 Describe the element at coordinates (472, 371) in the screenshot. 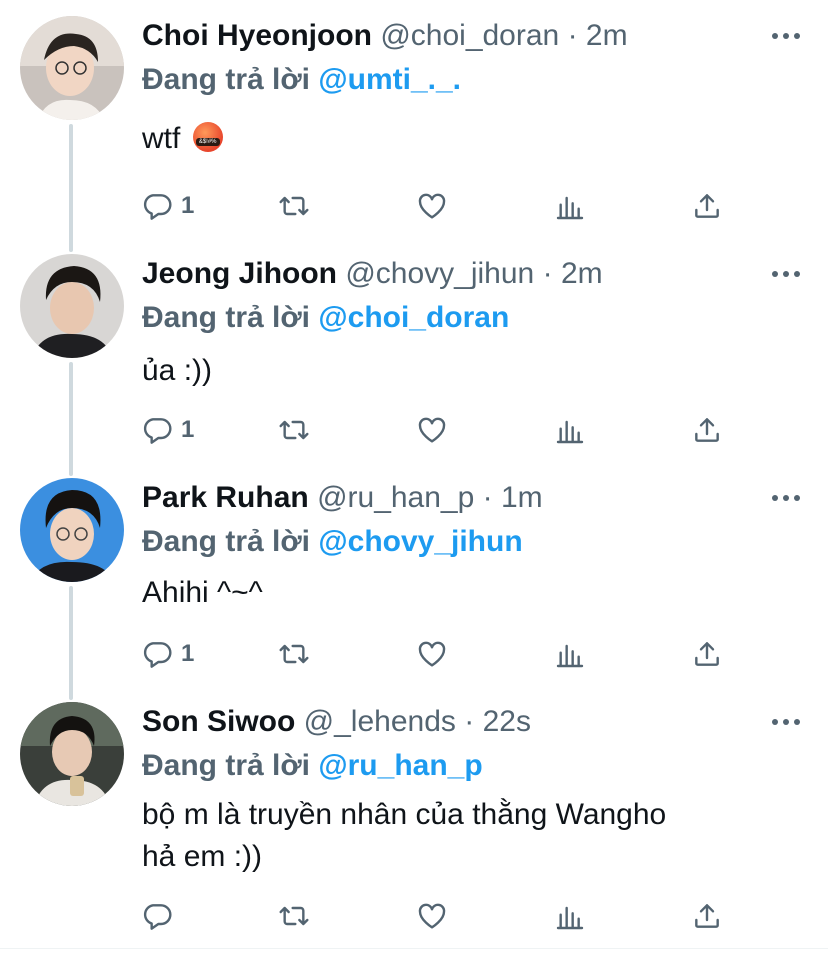

I see `tweet-text: ủa :))` at that location.